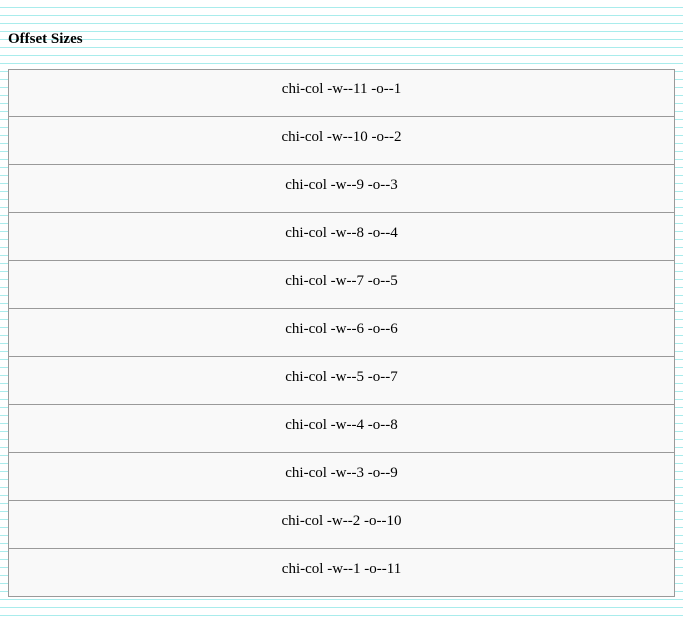  Describe the element at coordinates (341, 569) in the screenshot. I see `grid-cell-label: chi-col -w--1 -o--11` at that location.